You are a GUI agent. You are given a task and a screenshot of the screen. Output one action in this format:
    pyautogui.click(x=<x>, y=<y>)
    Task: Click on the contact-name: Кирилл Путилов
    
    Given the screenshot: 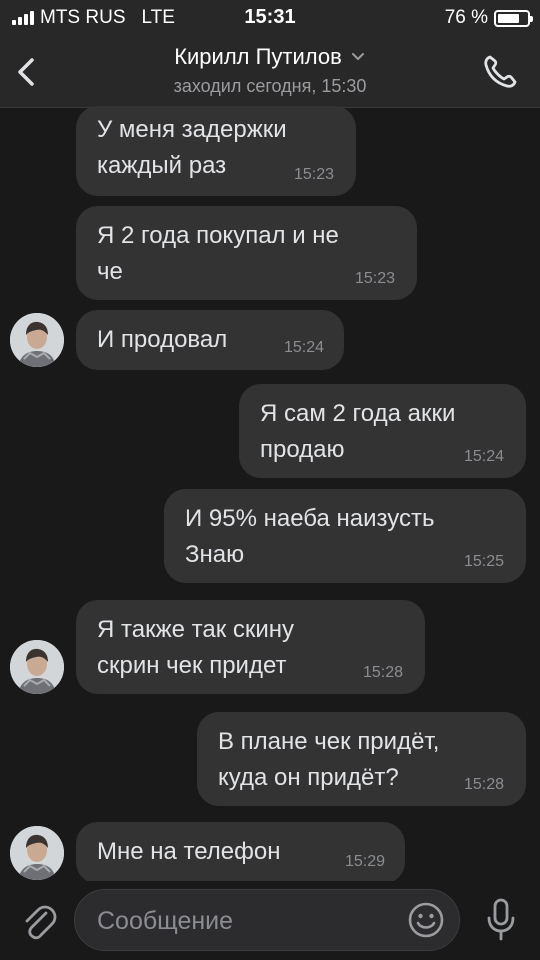 What is the action you would take?
    pyautogui.click(x=258, y=57)
    